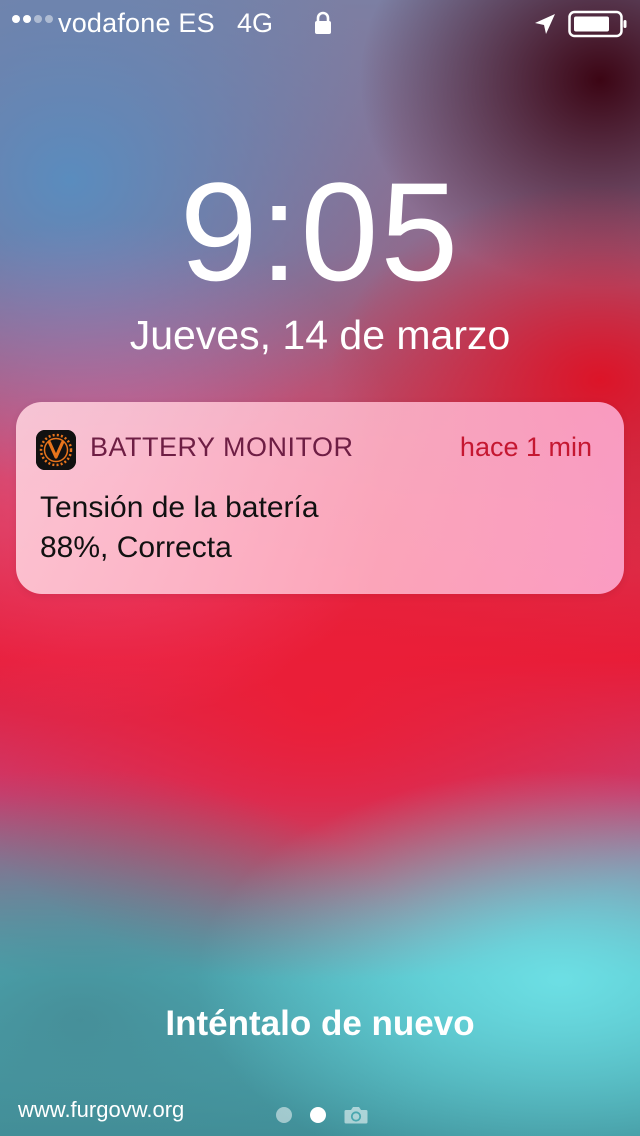 The image size is (640, 1136). I want to click on network-type: 4G, so click(255, 23).